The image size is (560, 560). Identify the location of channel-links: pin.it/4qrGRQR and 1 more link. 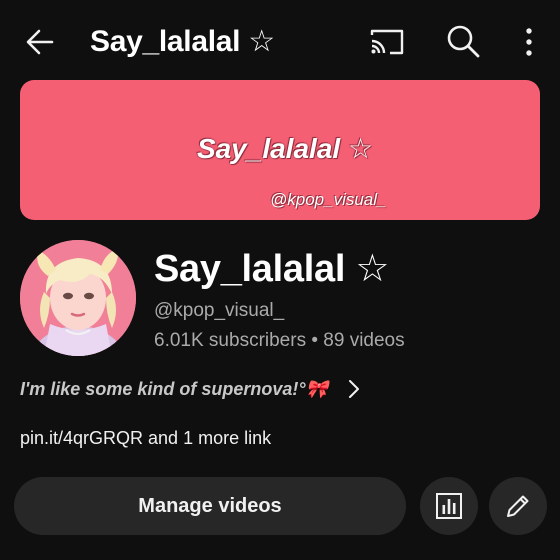
(145, 438).